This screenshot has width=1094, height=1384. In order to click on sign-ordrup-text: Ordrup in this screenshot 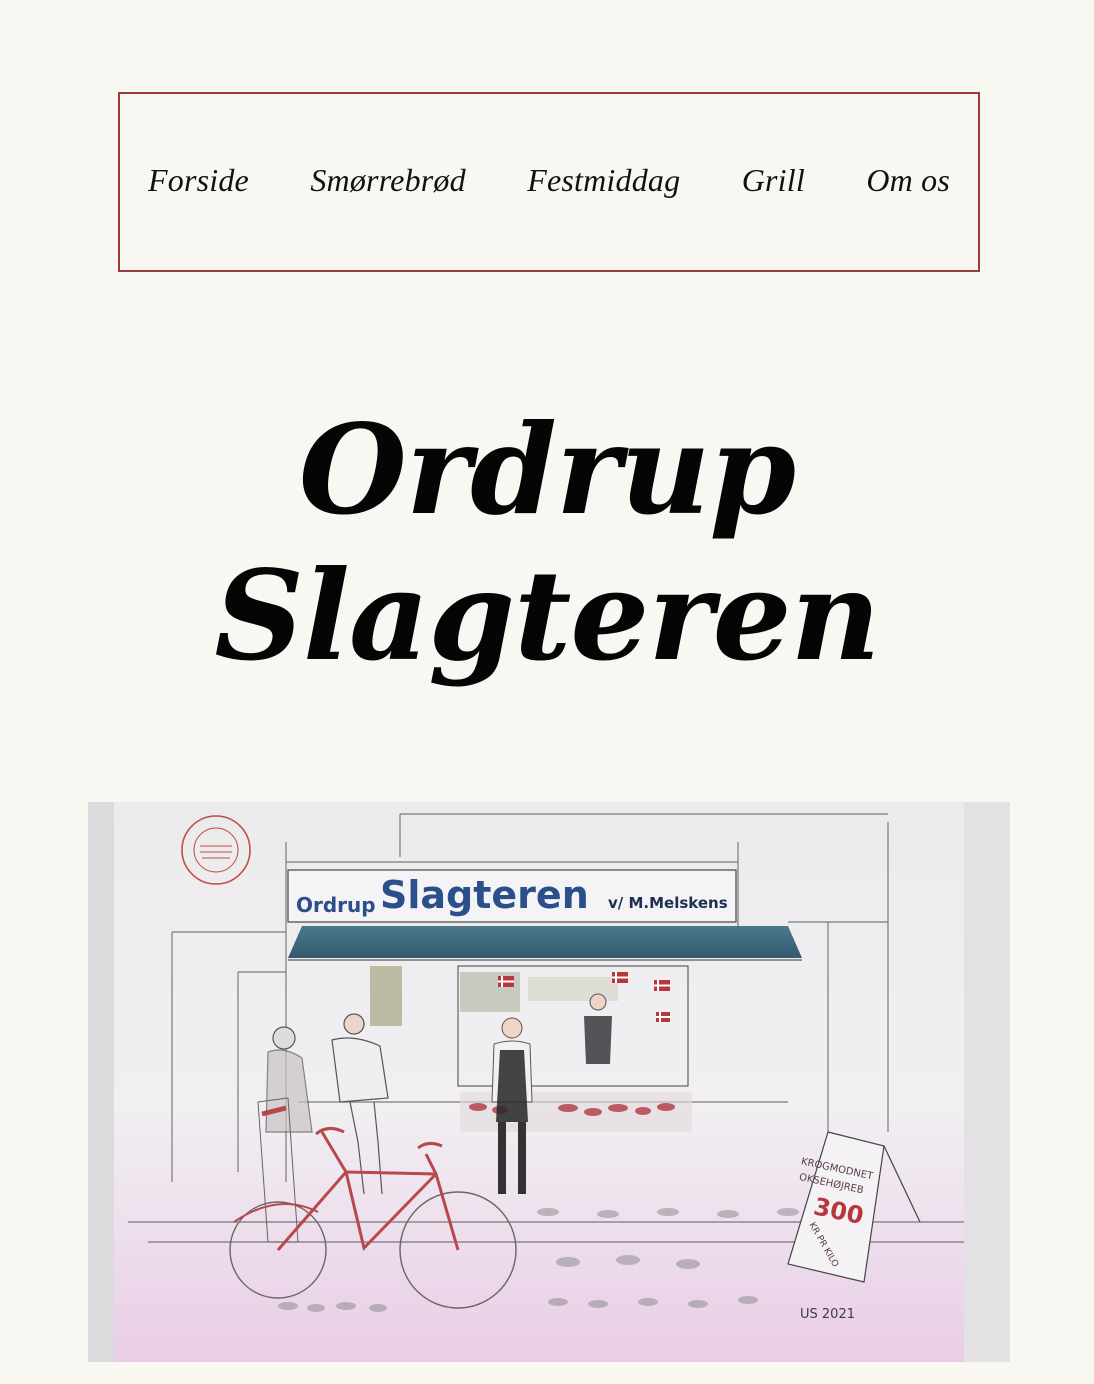, I will do `click(336, 905)`.